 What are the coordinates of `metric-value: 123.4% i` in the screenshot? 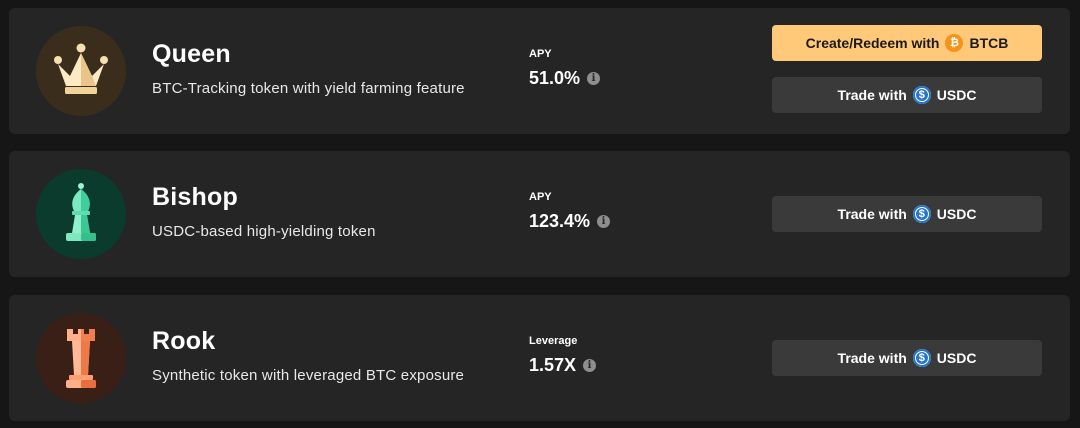 It's located at (570, 221).